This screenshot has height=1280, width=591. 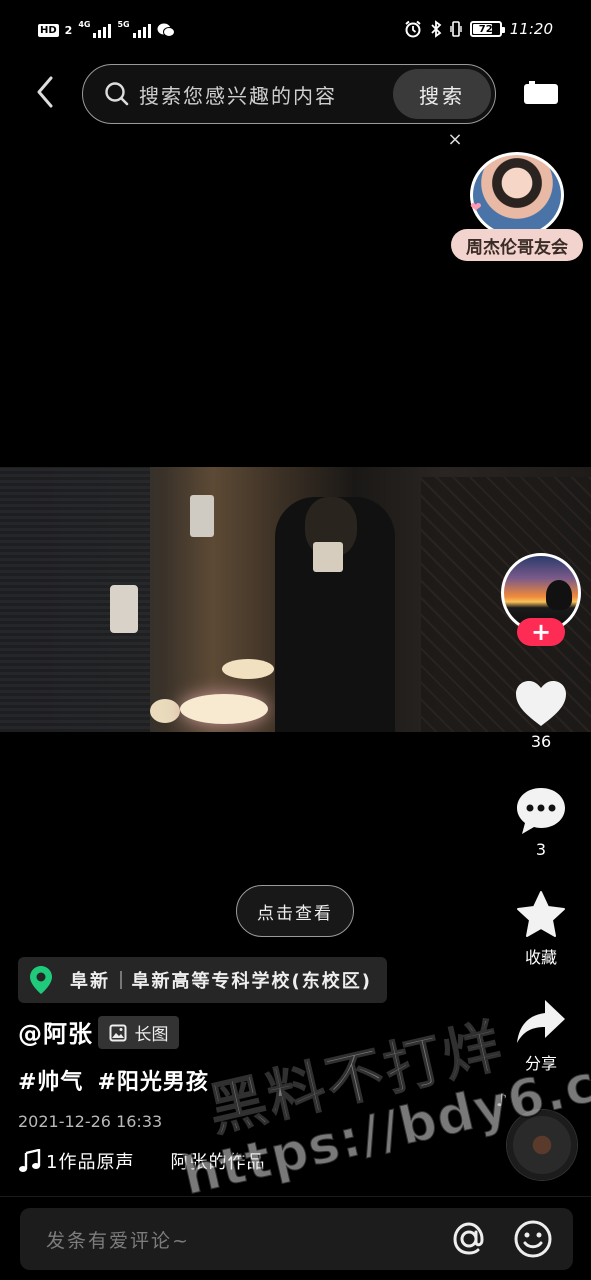 What do you see at coordinates (413, 29) in the screenshot?
I see `alarm-icon` at bounding box center [413, 29].